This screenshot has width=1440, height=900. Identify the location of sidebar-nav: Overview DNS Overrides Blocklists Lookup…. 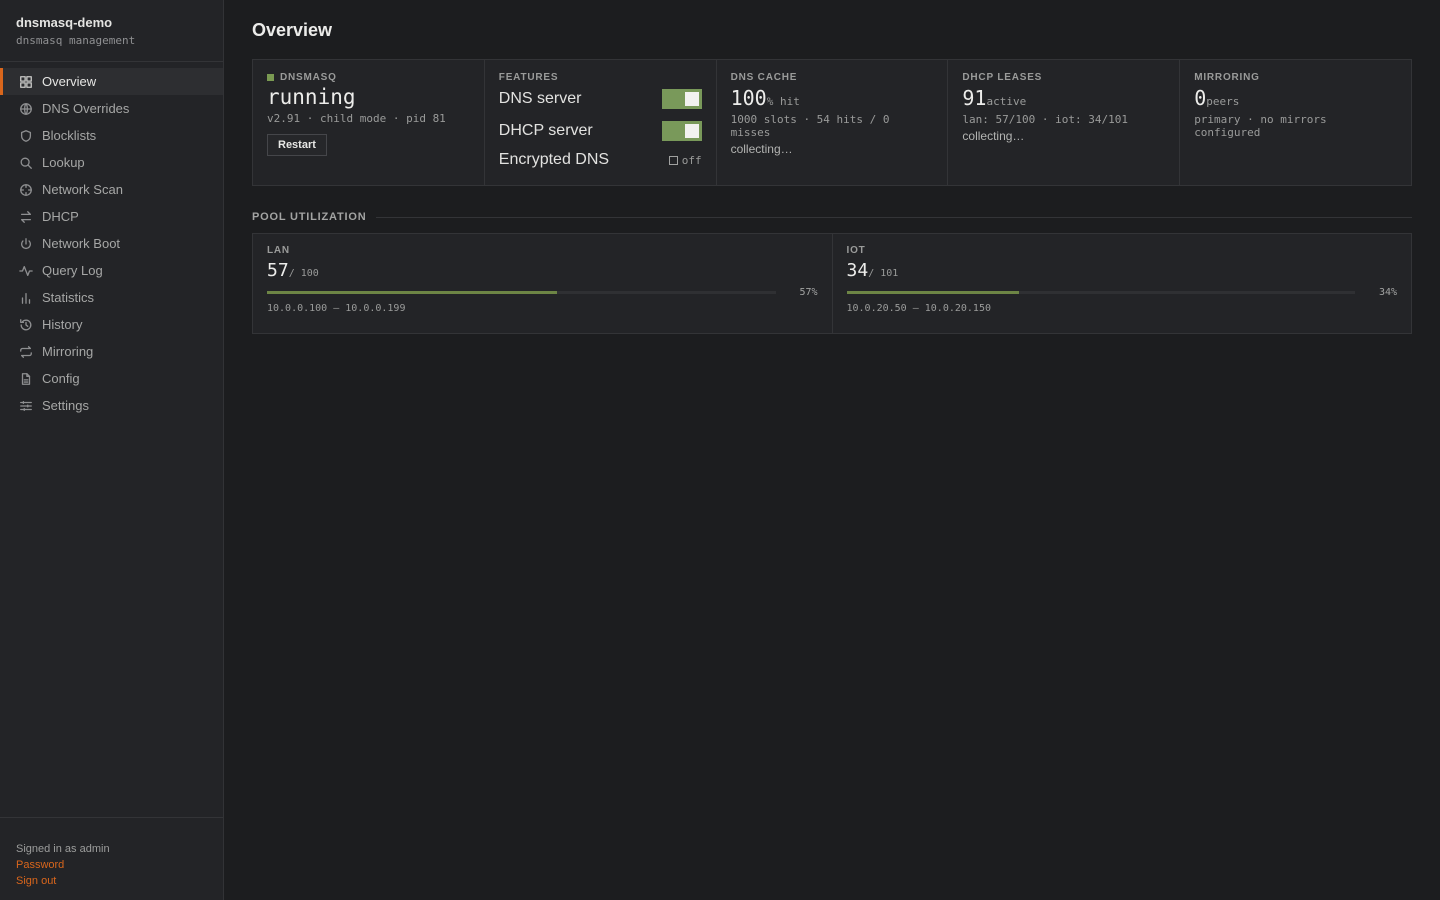
(111, 240).